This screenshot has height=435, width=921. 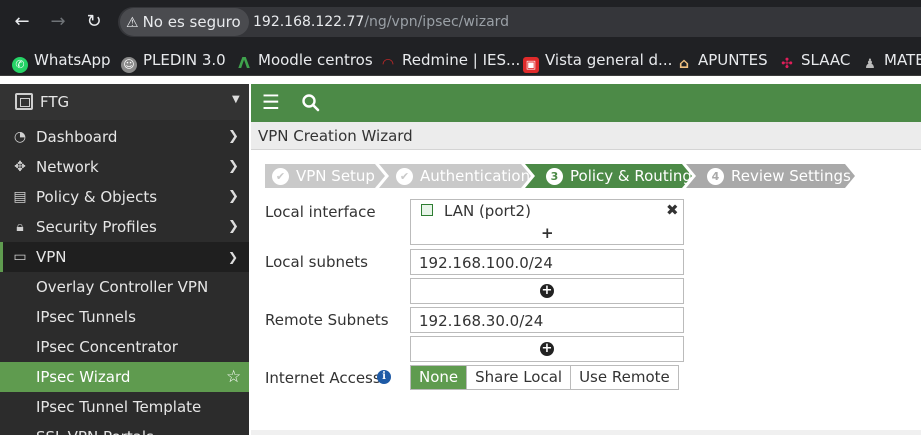 What do you see at coordinates (97, 197) in the screenshot?
I see `sidebar-item-label: Policy & Objects` at bounding box center [97, 197].